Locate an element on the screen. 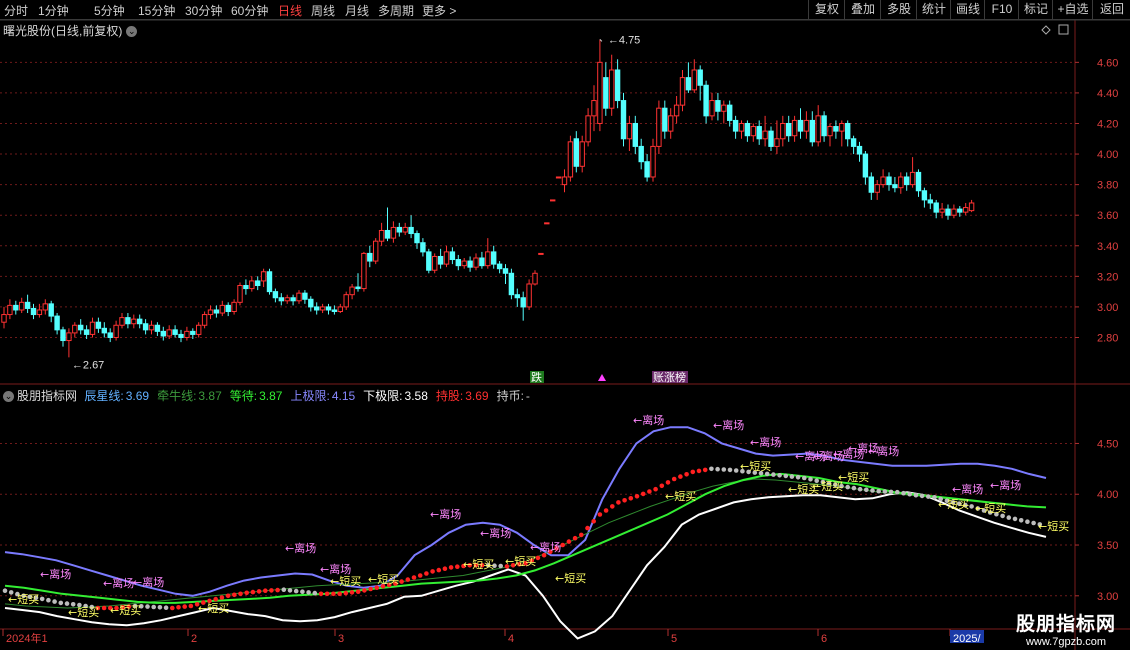 The height and width of the screenshot is (650, 1130). watermark-title: 股朋指标网 is located at coordinates (1065, 624).